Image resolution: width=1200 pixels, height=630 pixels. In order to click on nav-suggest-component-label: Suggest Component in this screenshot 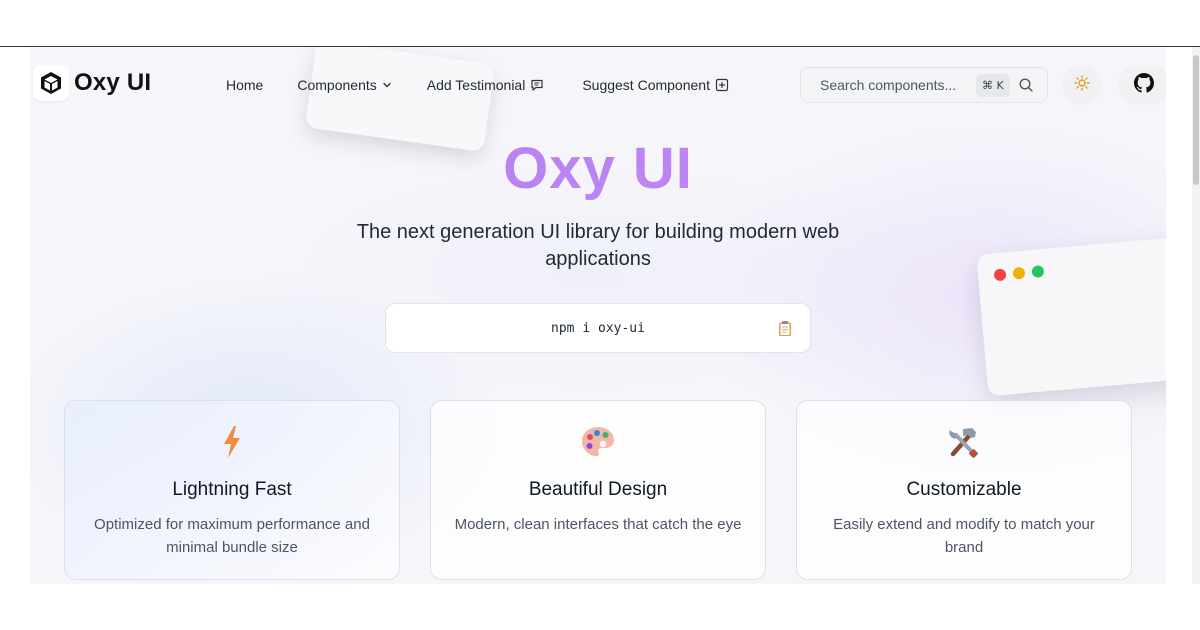, I will do `click(646, 85)`.